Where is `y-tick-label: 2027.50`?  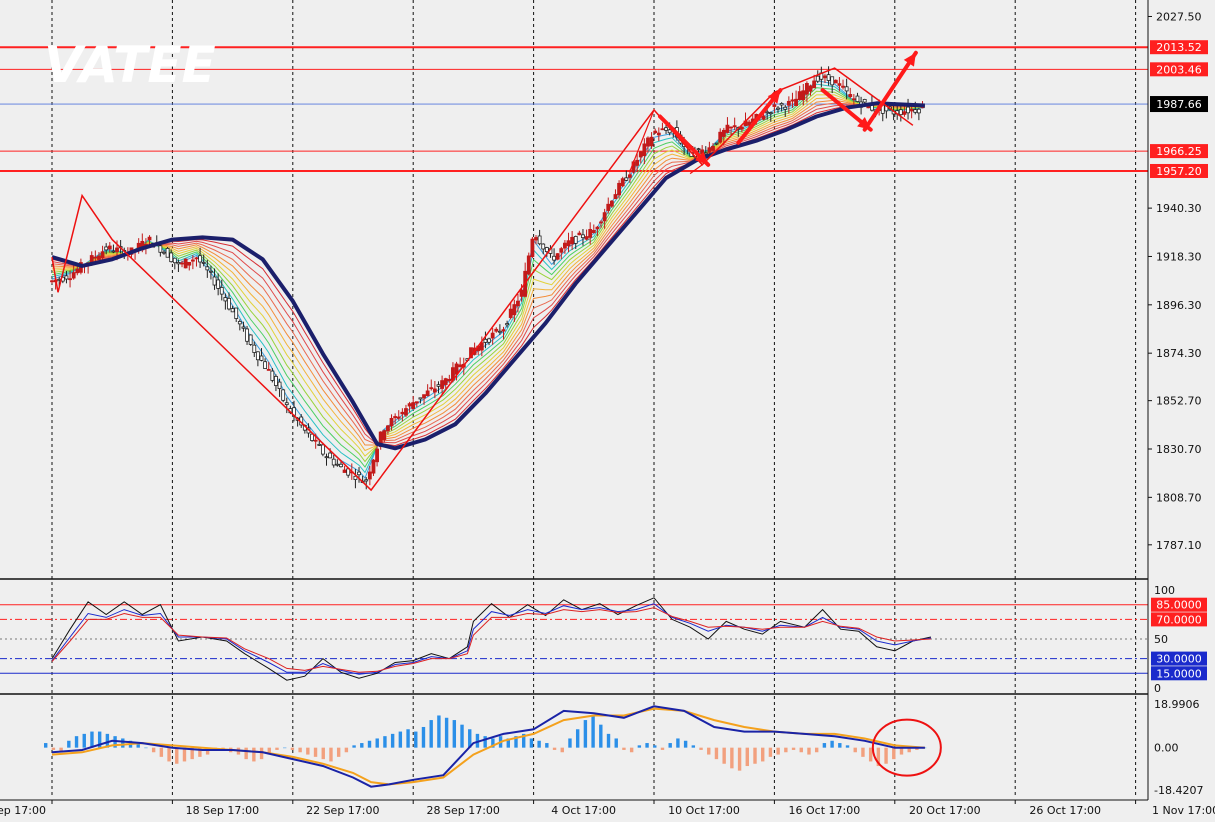
y-tick-label: 2027.50 is located at coordinates (1179, 16).